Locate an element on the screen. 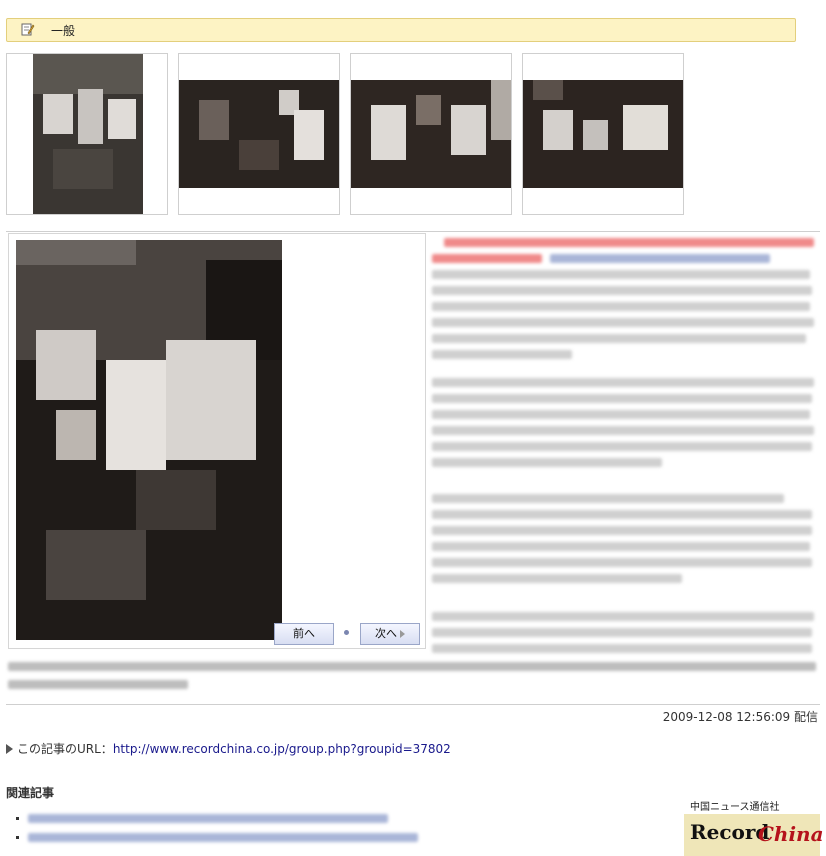 The width and height of the screenshot is (826, 856). url-prefix: この記事のURL： is located at coordinates (65, 749).